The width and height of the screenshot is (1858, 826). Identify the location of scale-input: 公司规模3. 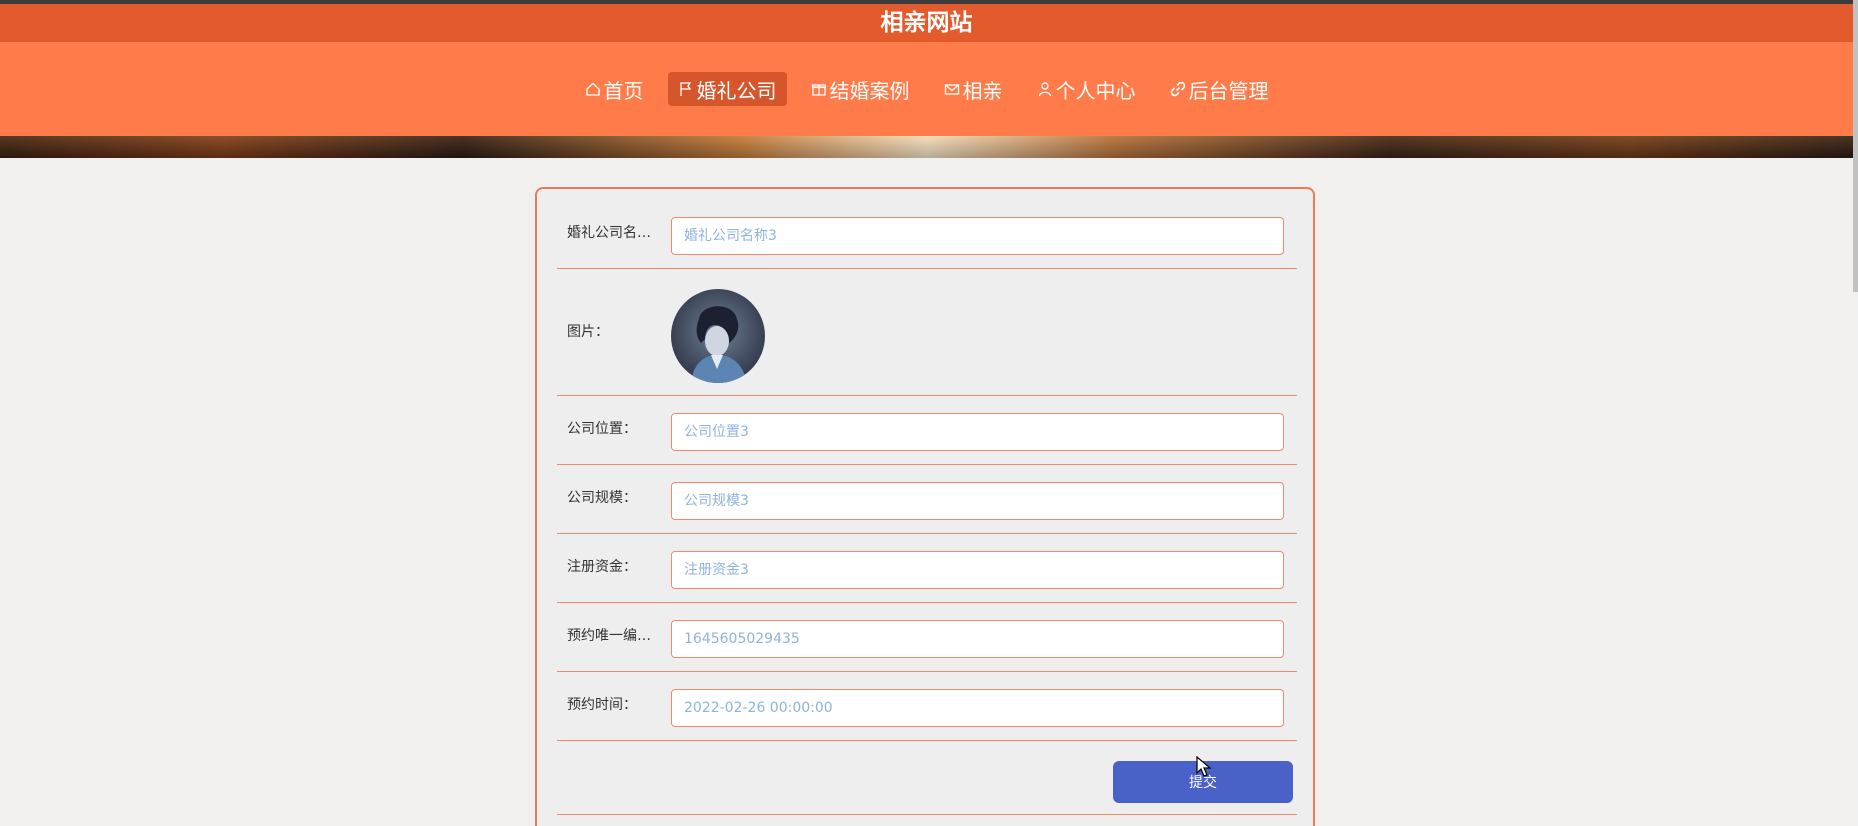
(977, 501).